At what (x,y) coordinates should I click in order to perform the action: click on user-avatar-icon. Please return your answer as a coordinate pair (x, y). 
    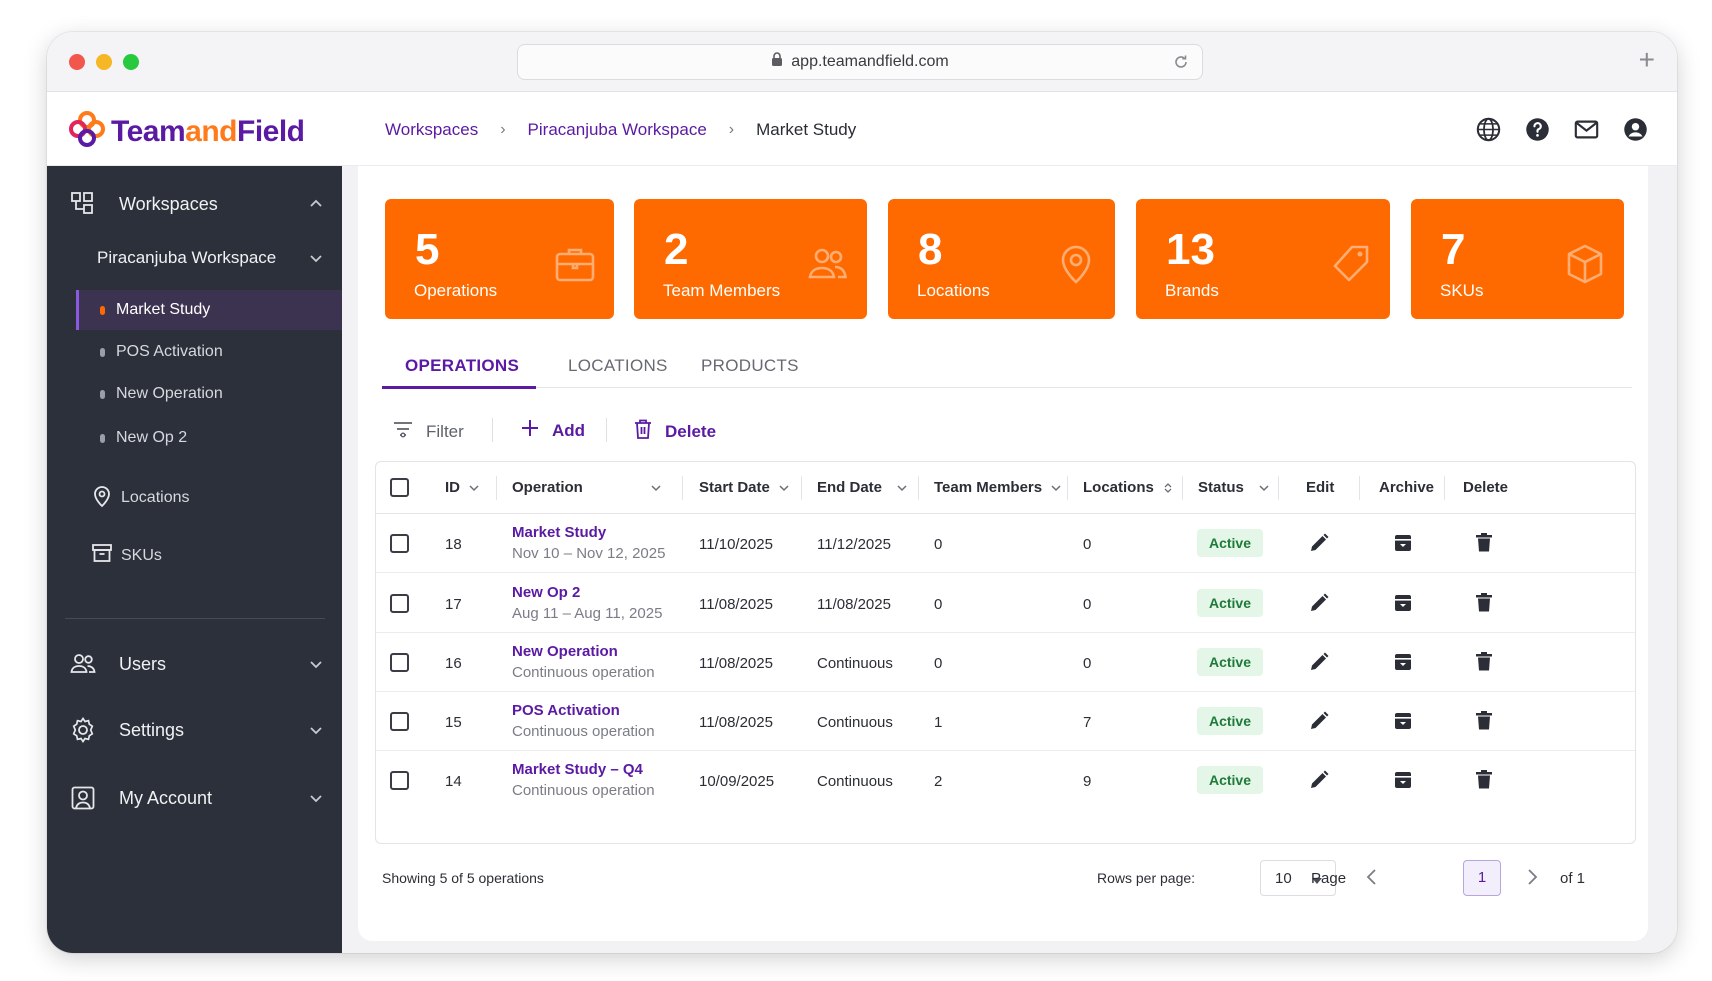
    Looking at the image, I should click on (1635, 129).